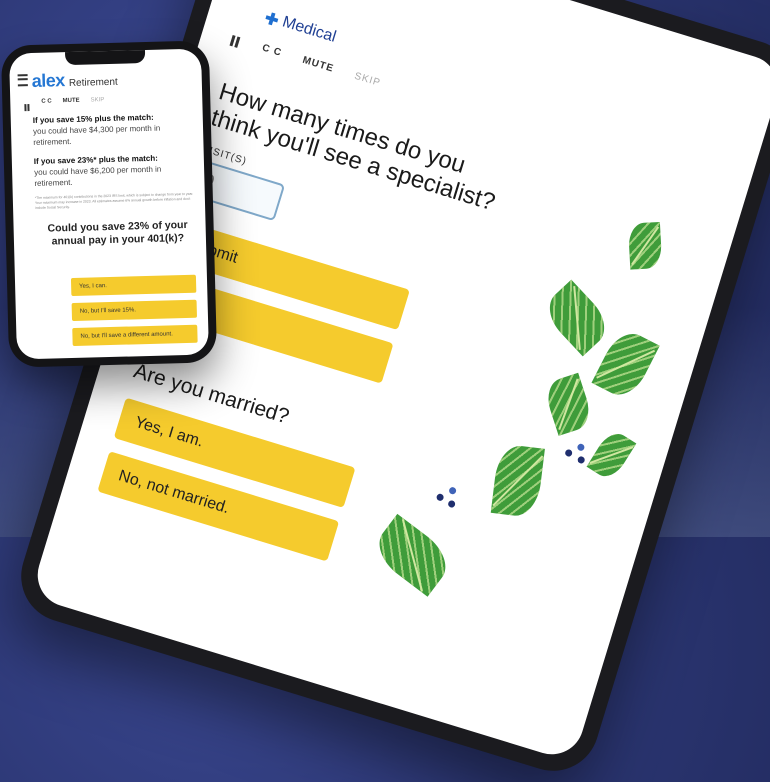 The image size is (770, 782). Describe the element at coordinates (271, 20) in the screenshot. I see `medical-cross-icon: ✚` at that location.